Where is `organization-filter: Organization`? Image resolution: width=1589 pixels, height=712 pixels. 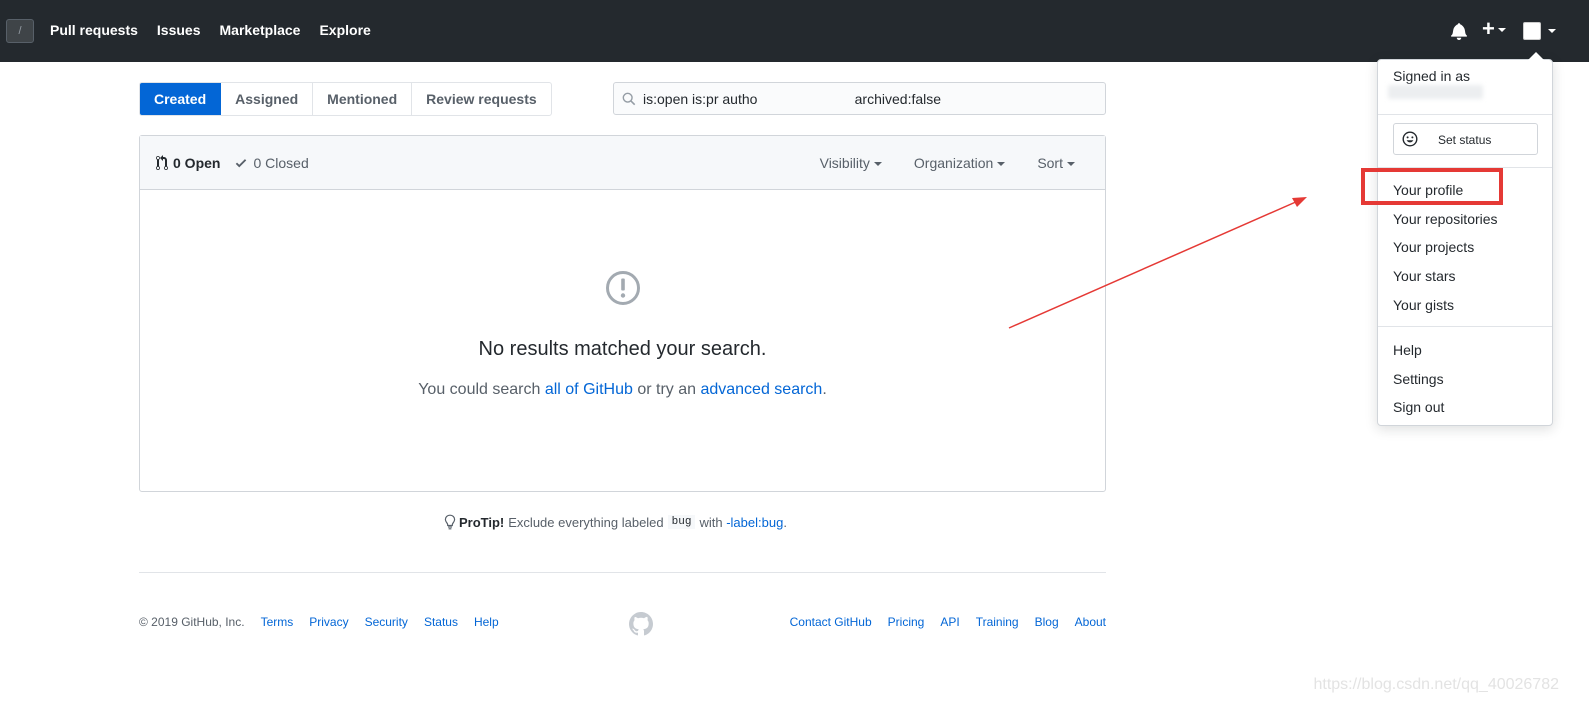 organization-filter: Organization is located at coordinates (959, 163).